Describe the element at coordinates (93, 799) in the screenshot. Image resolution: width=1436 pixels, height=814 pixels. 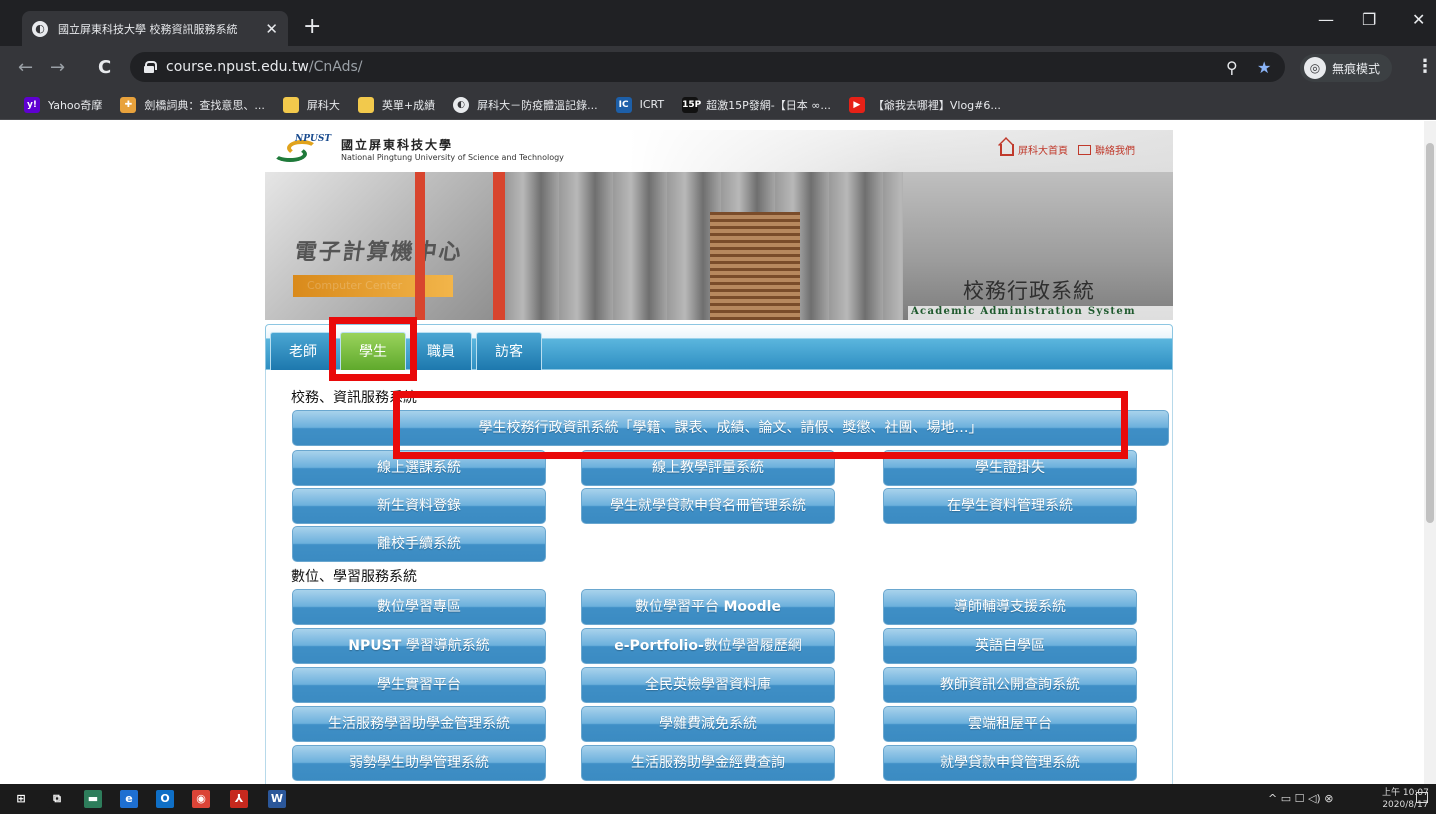
I see `file-explorer-icon: ▬` at that location.